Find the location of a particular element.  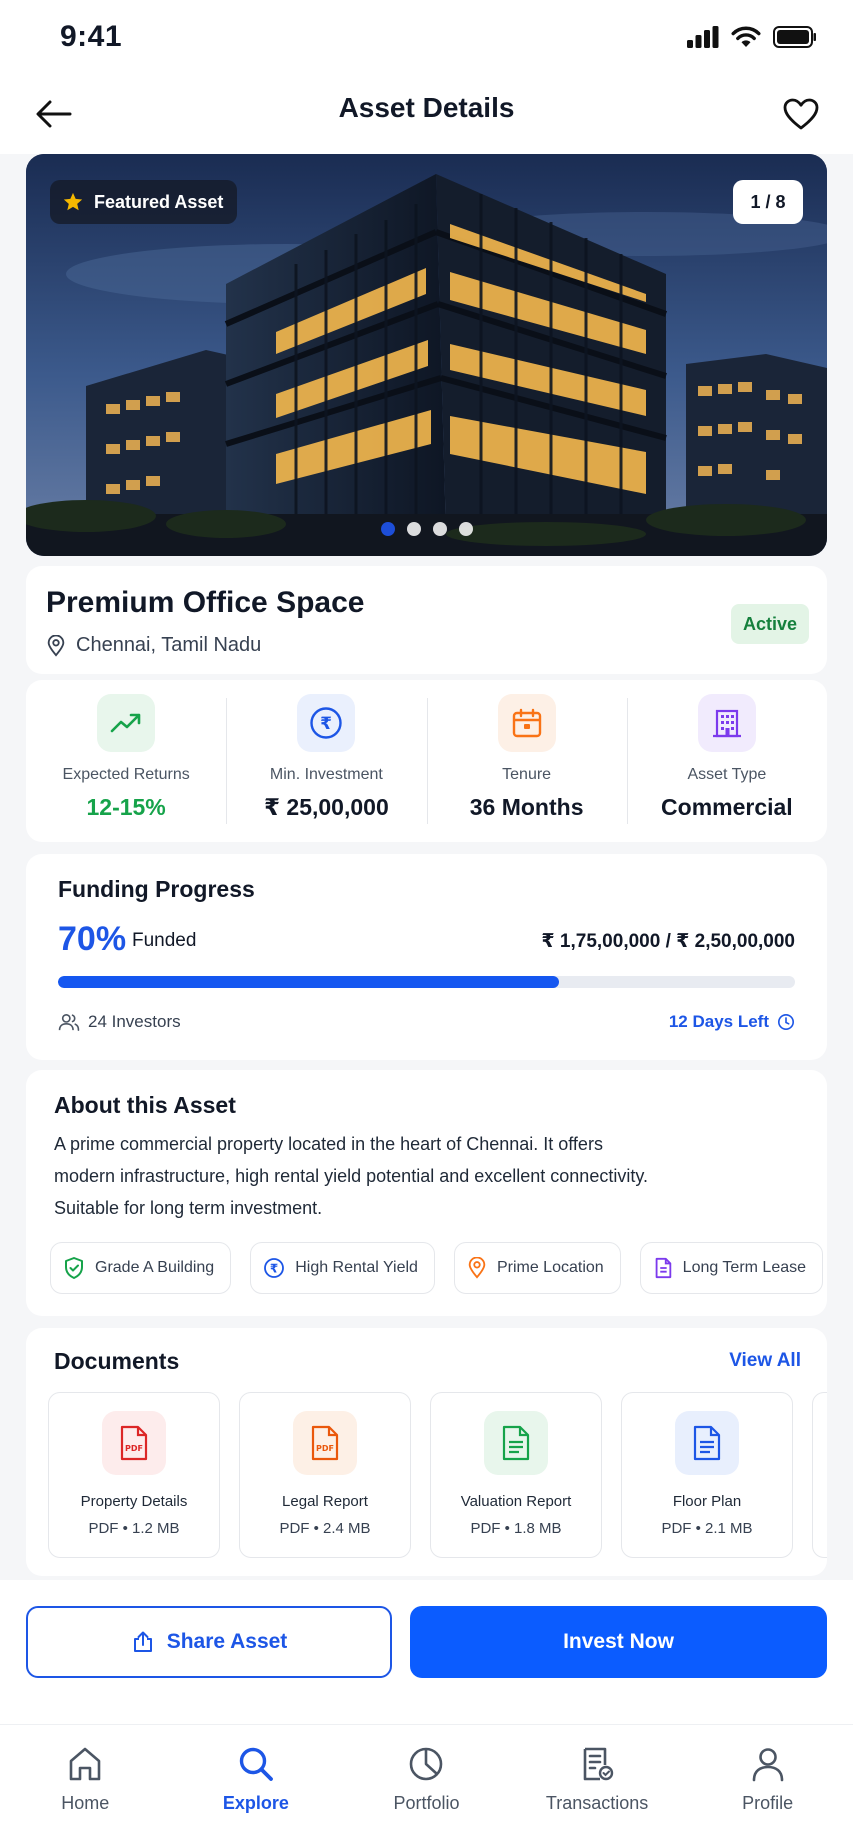

wifi-icon is located at coordinates (746, 36).